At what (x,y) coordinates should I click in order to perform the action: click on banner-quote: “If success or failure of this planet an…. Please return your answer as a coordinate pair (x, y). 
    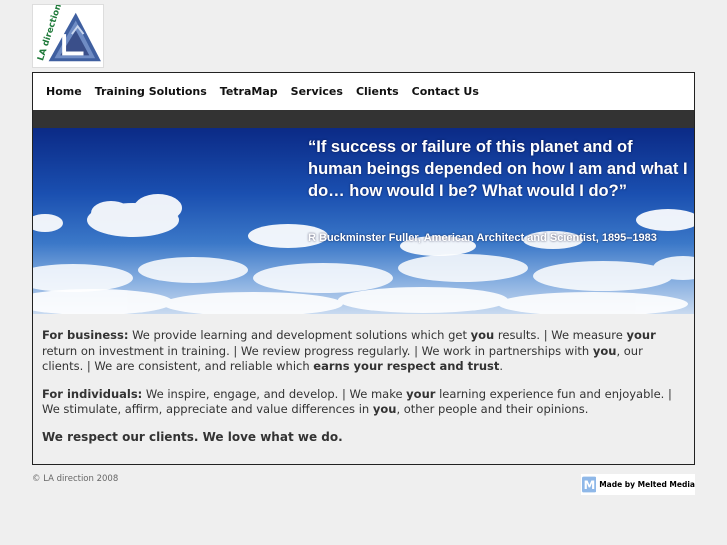
    Looking at the image, I should click on (498, 169).